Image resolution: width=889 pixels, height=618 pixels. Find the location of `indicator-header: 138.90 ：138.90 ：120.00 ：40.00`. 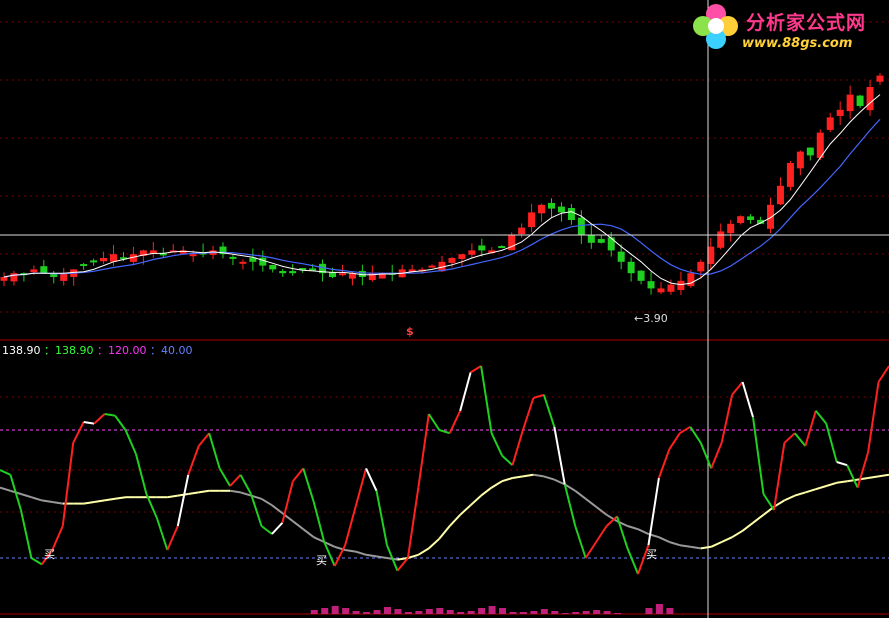

indicator-header: 138.90 ：138.90 ：120.00 ：40.00 is located at coordinates (97, 350).